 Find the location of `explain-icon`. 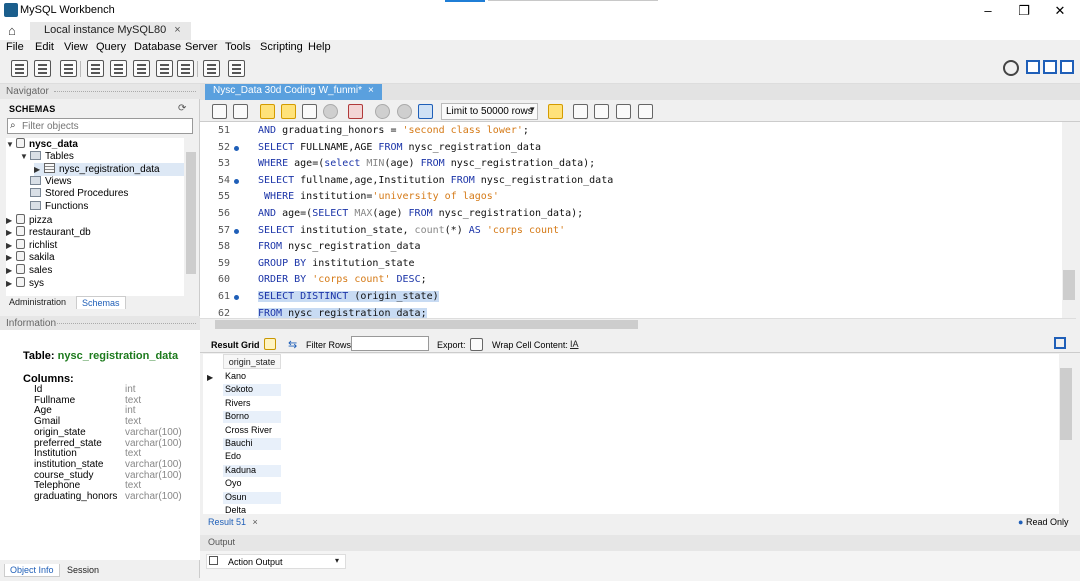

explain-icon is located at coordinates (309, 111).